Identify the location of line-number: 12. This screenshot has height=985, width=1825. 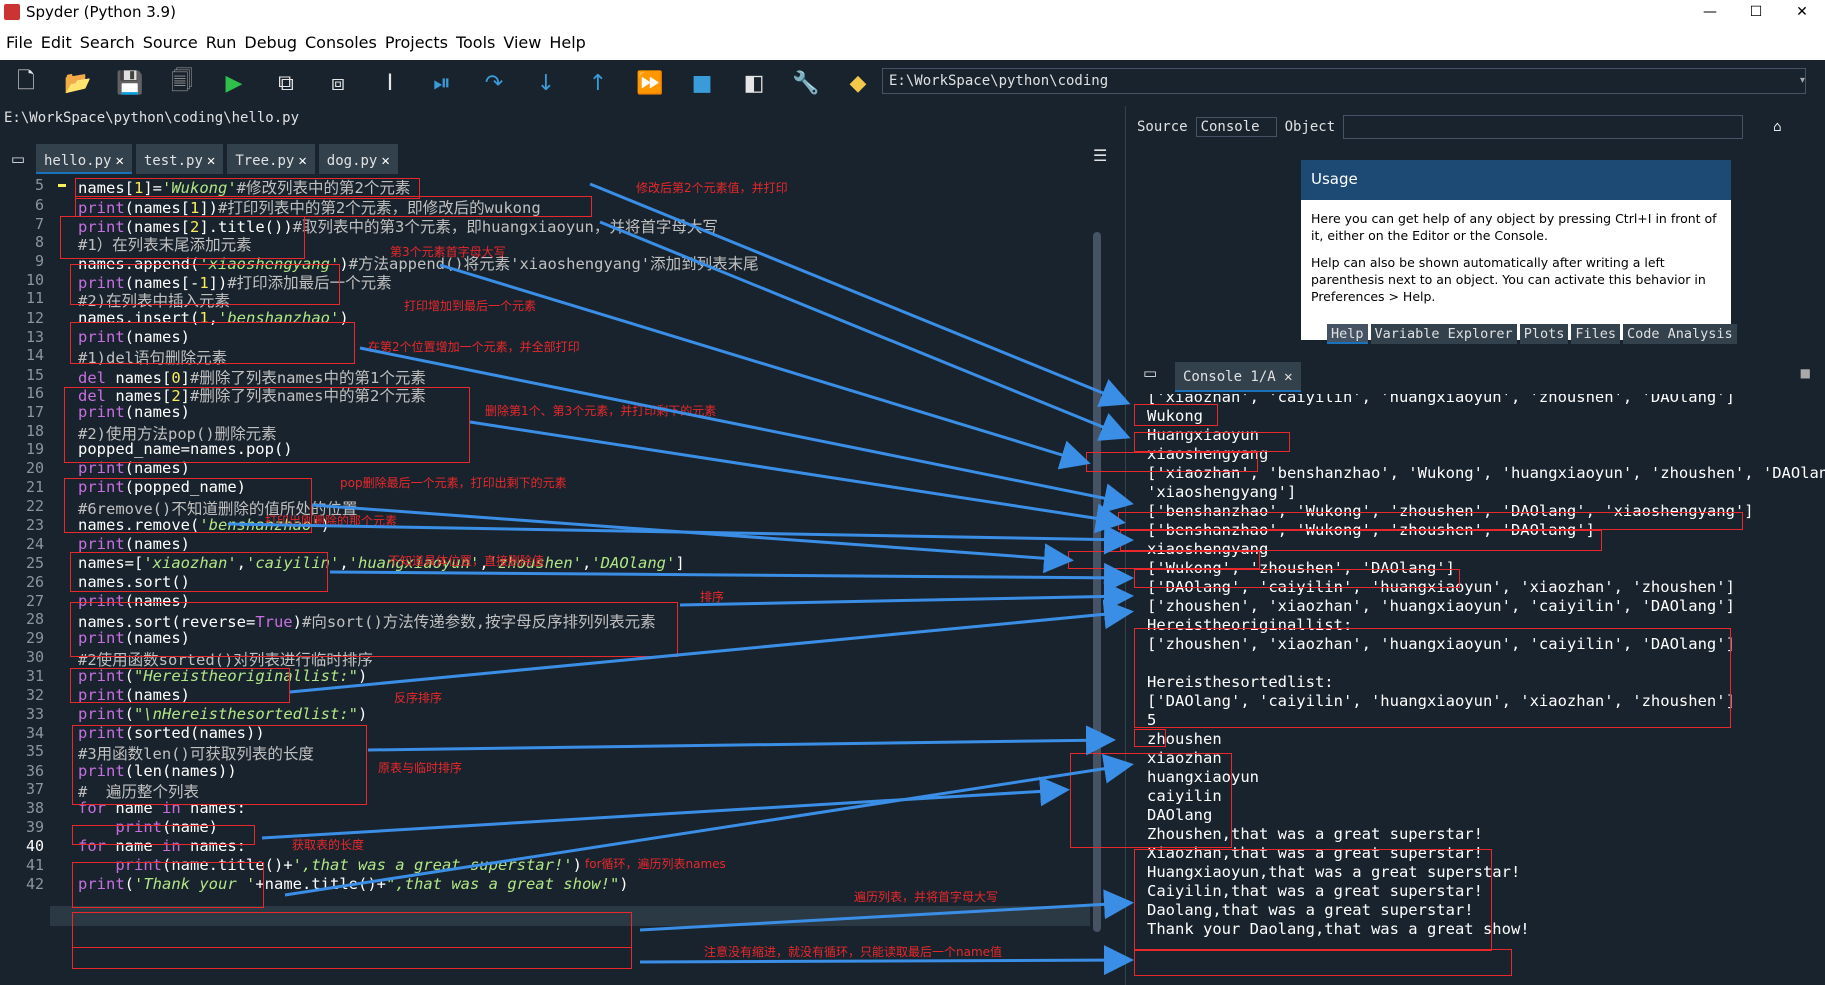
(34, 318).